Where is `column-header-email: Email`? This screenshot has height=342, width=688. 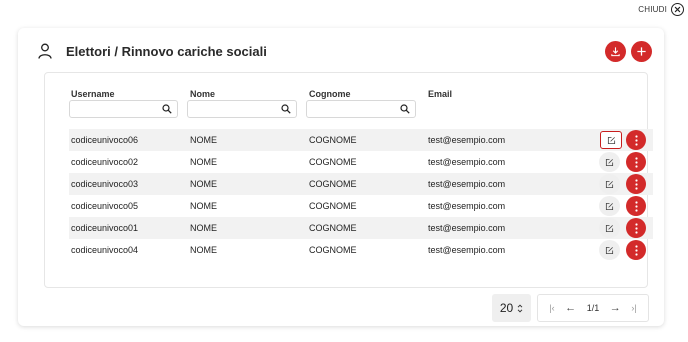 column-header-email: Email is located at coordinates (440, 94).